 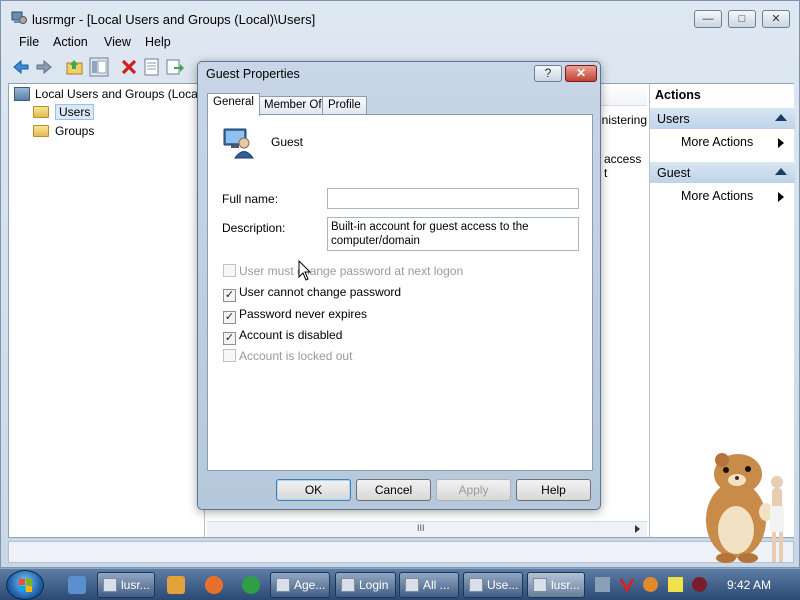 I want to click on full-name-field, so click(x=453, y=198).